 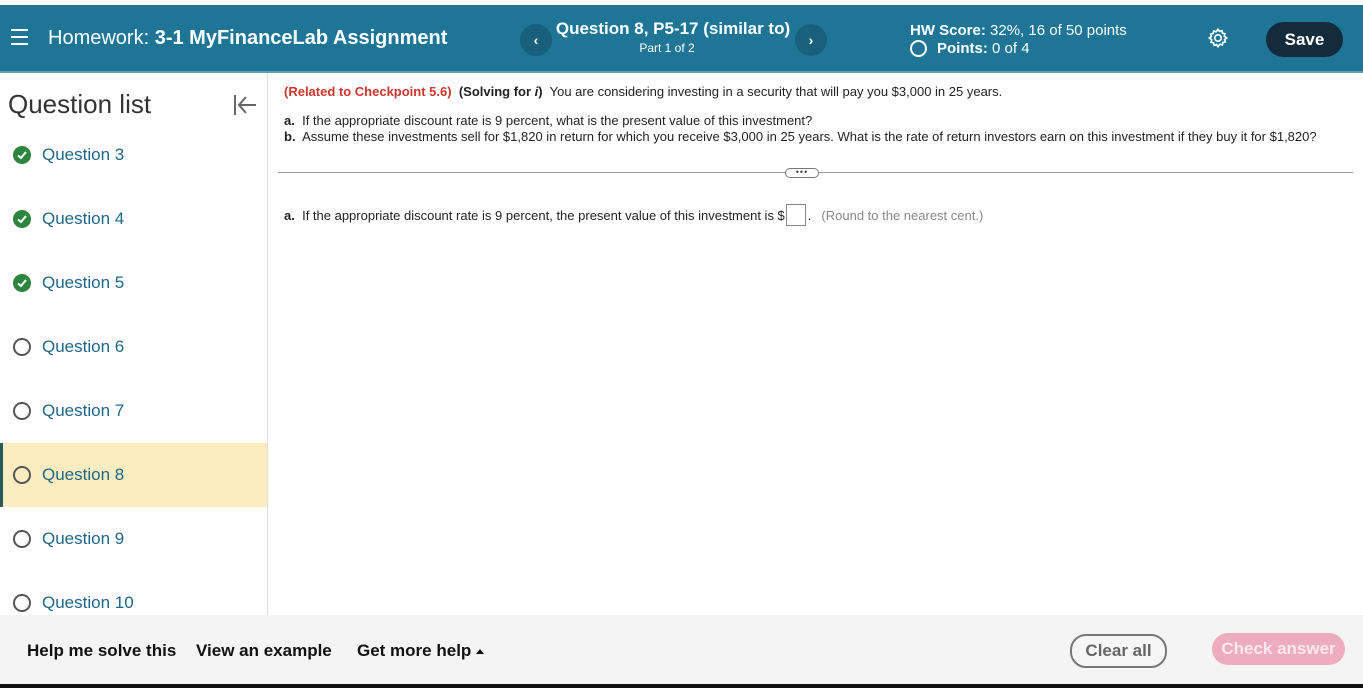 I want to click on assignment-title: Homework: 3-1 MyFinanceLab Assignment, so click(x=247, y=38).